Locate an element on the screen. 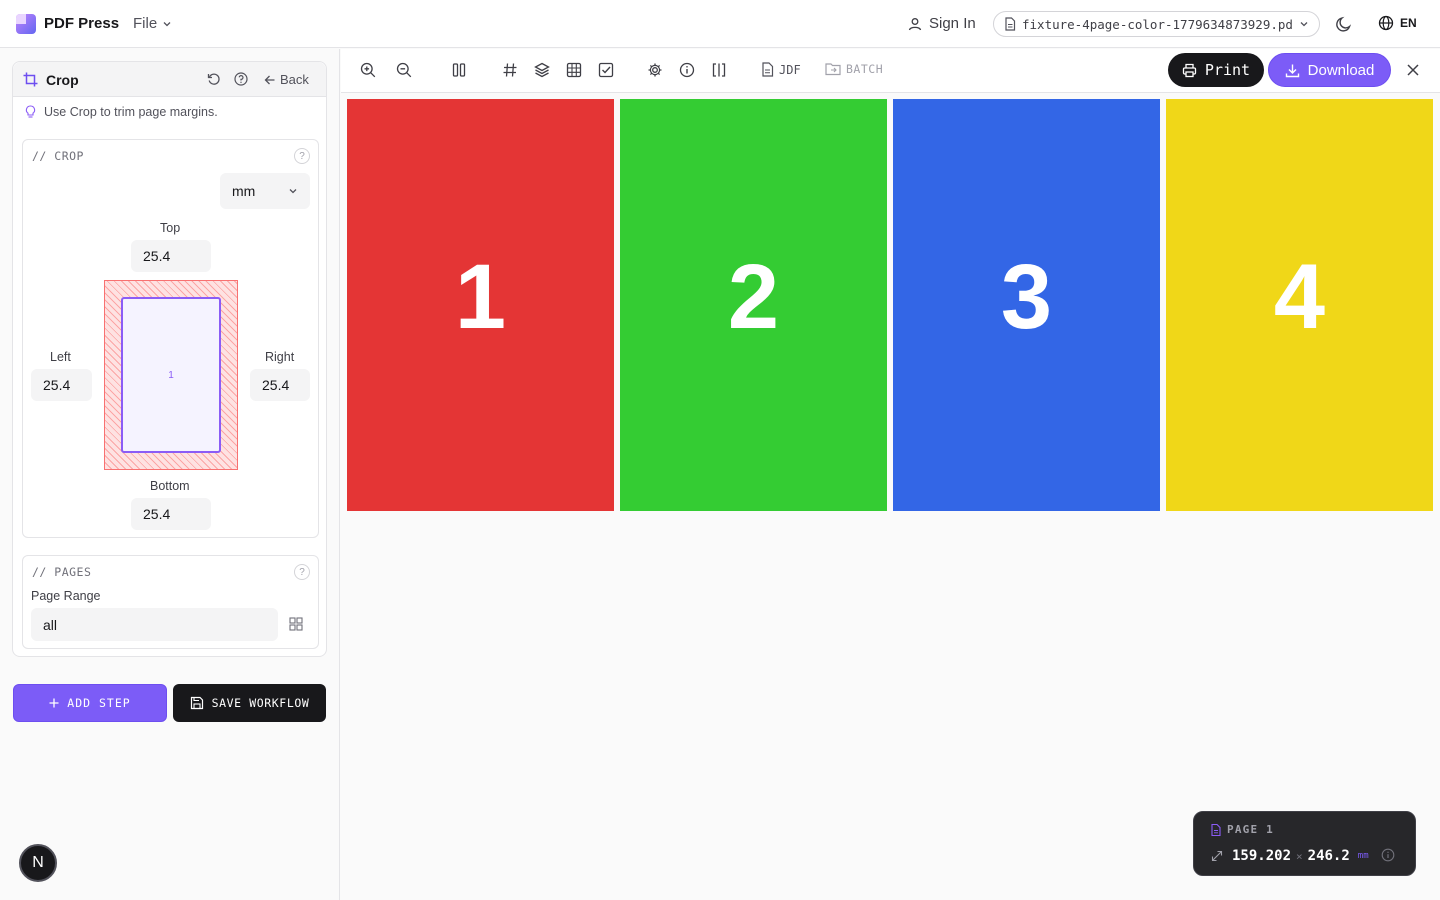  page-info-card: PAGE 1 159.202 × 246.2 mm is located at coordinates (1304, 843).